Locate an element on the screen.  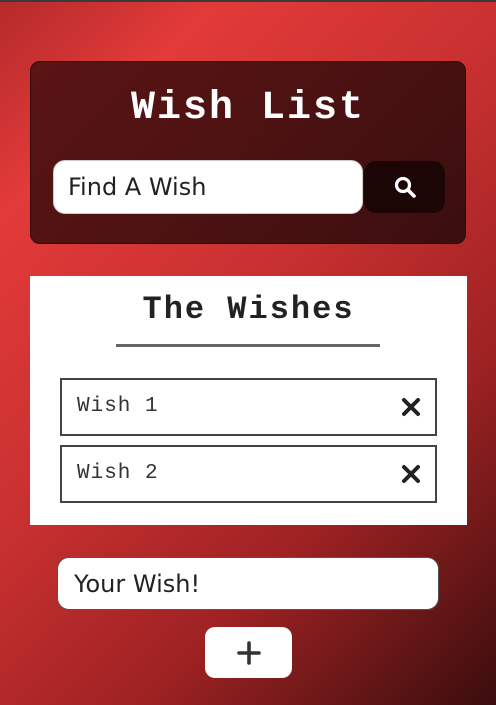
add-wish-button is located at coordinates (248, 652).